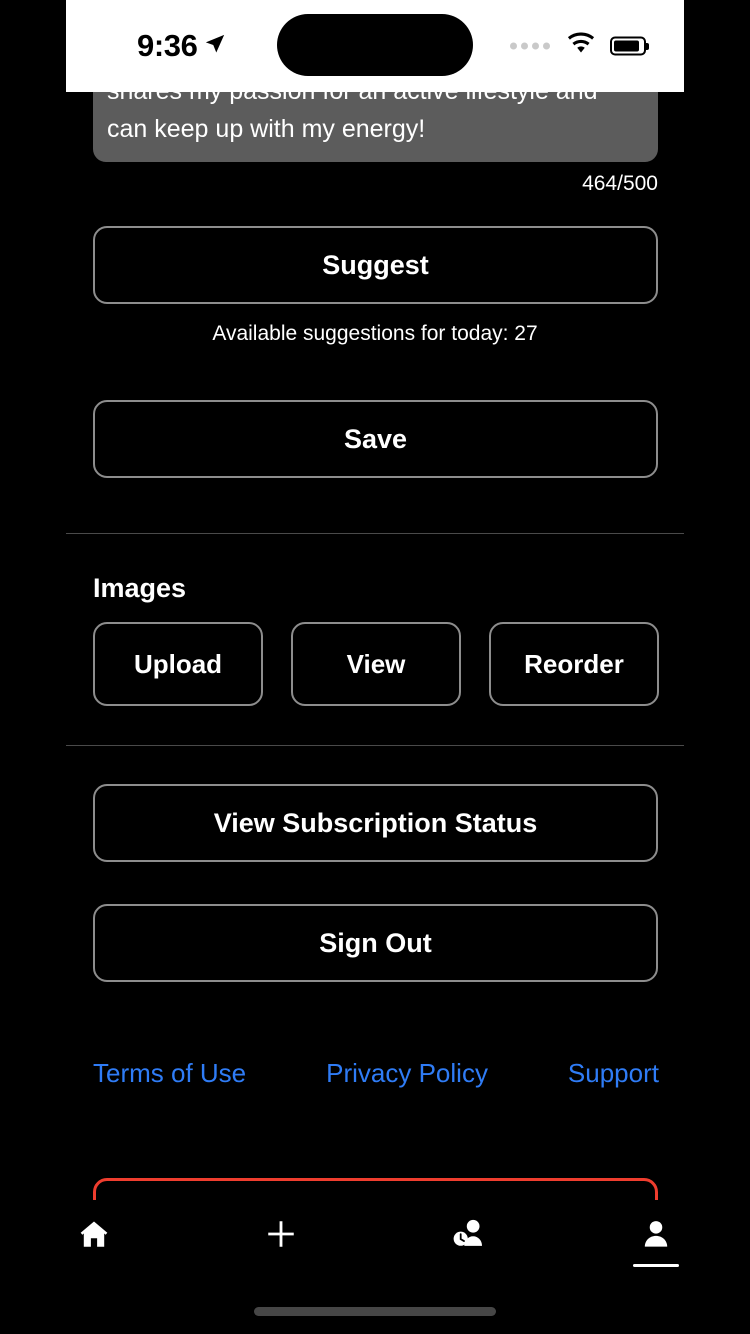 This screenshot has height=1334, width=750. Describe the element at coordinates (530, 46) in the screenshot. I see `cellular-dots-icon` at that location.